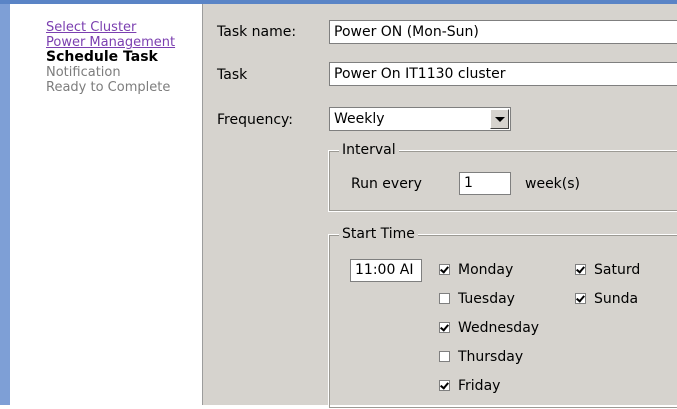 The width and height of the screenshot is (677, 409). I want to click on left-gap, so click(24, 204).